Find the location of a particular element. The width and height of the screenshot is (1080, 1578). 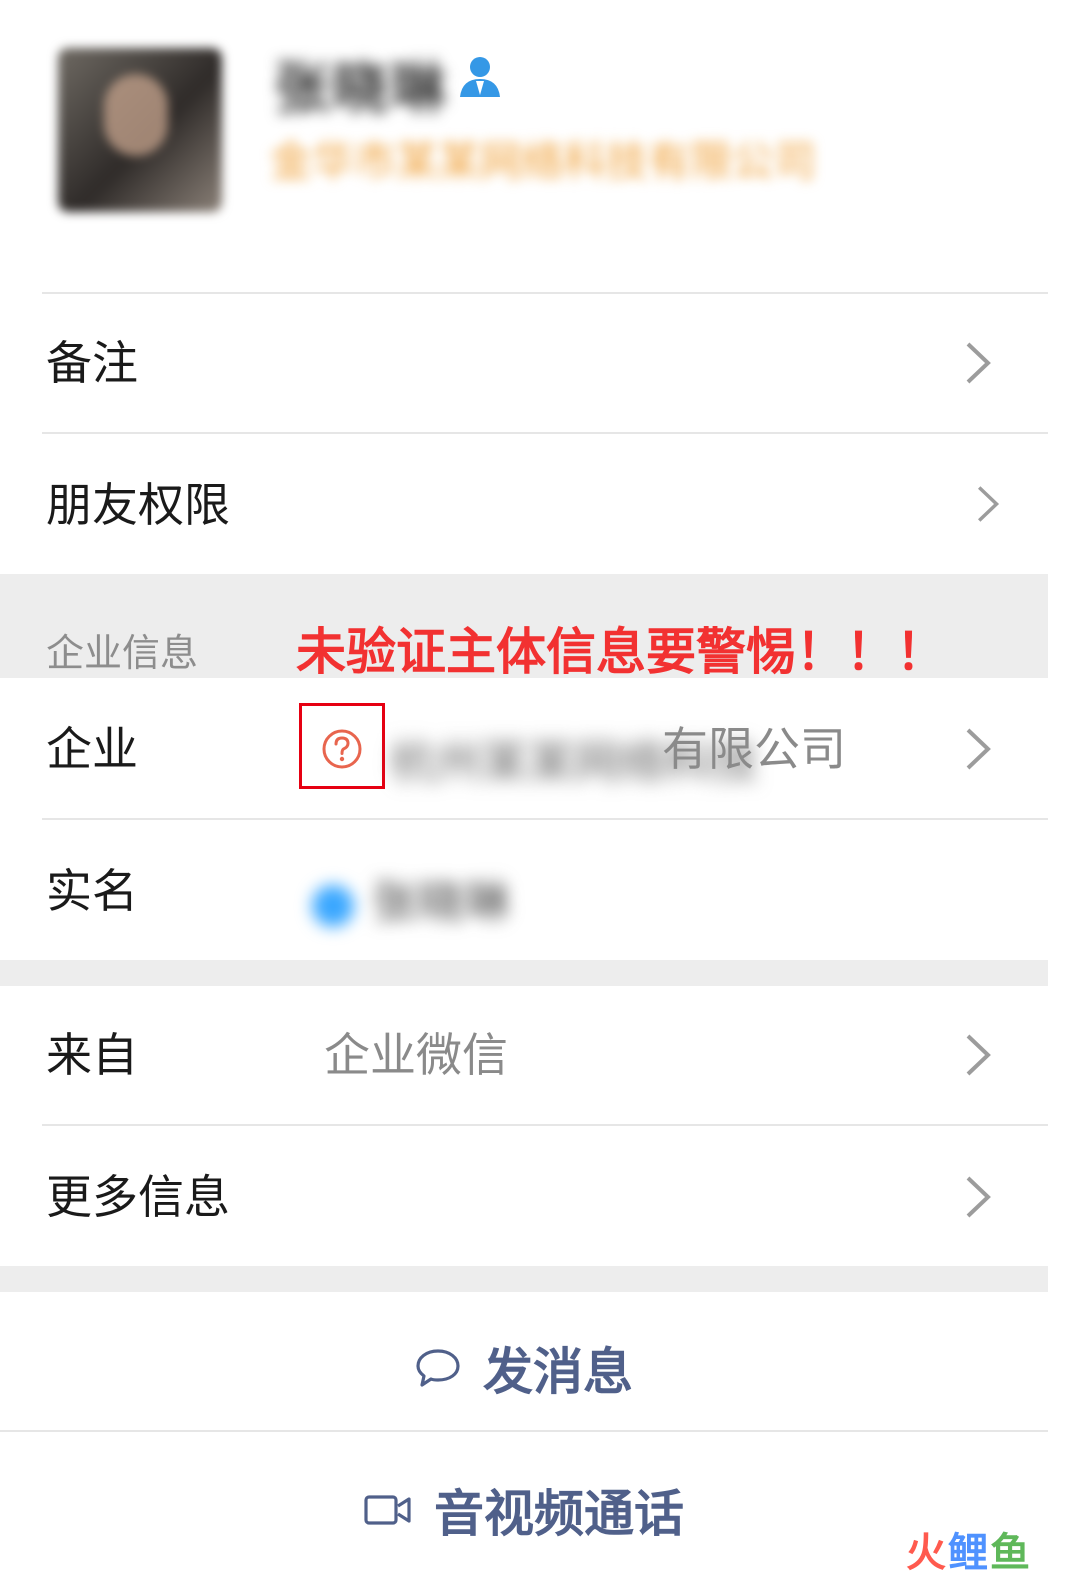

watermark-logo: 火鲤鱼 is located at coordinates (969, 1553).